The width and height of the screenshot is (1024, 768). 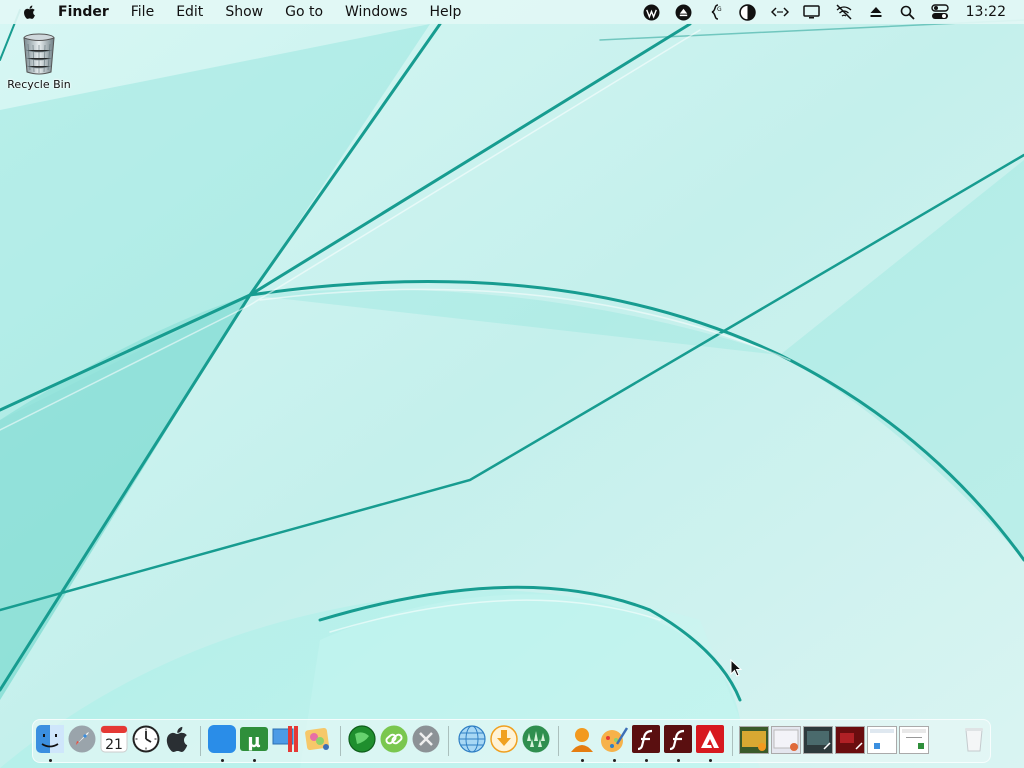 I want to click on desktop-icon-label: Recycle Bin, so click(x=39, y=84).